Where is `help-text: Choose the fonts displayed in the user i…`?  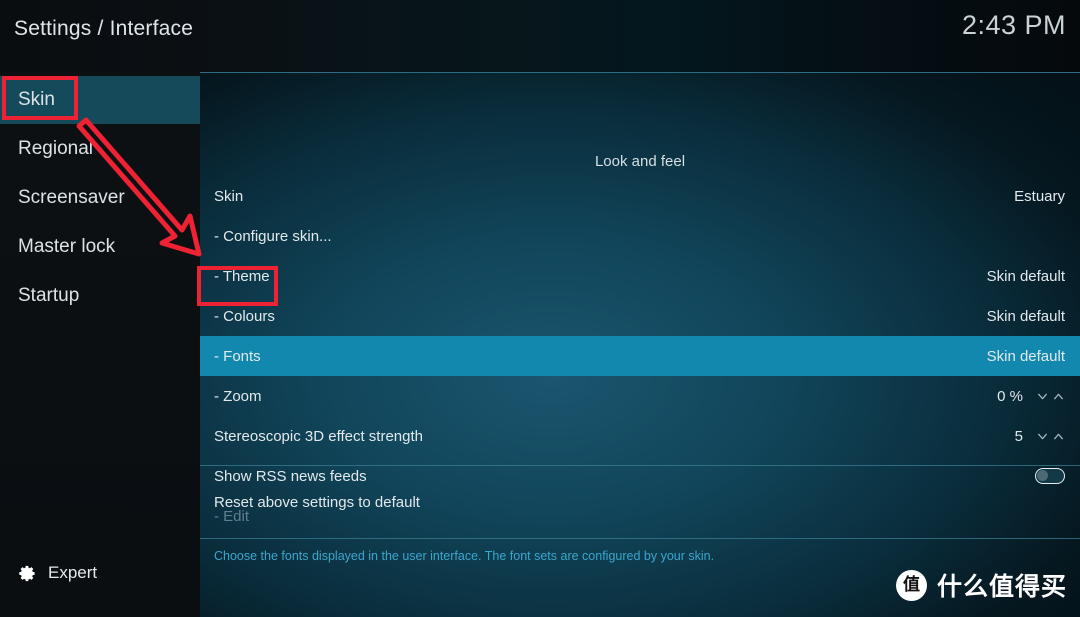
help-text: Choose the fonts displayed in the user i… is located at coordinates (464, 556).